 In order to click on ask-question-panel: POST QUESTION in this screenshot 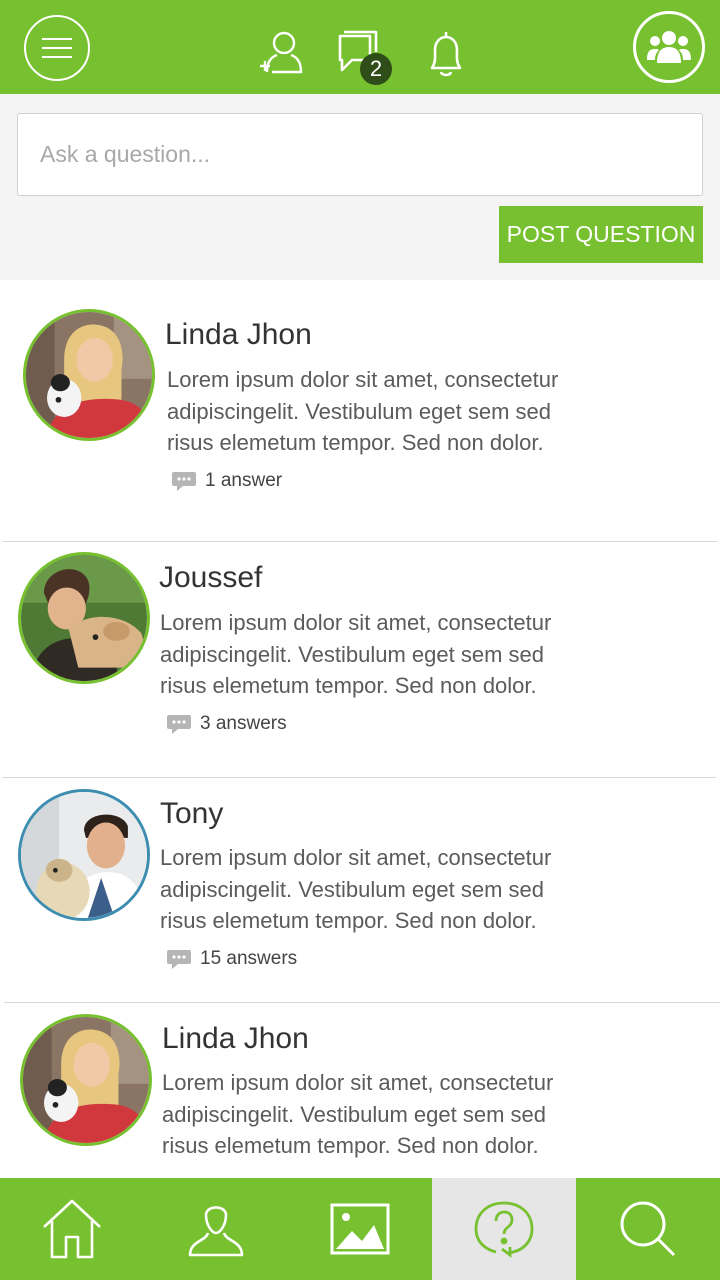, I will do `click(360, 187)`.